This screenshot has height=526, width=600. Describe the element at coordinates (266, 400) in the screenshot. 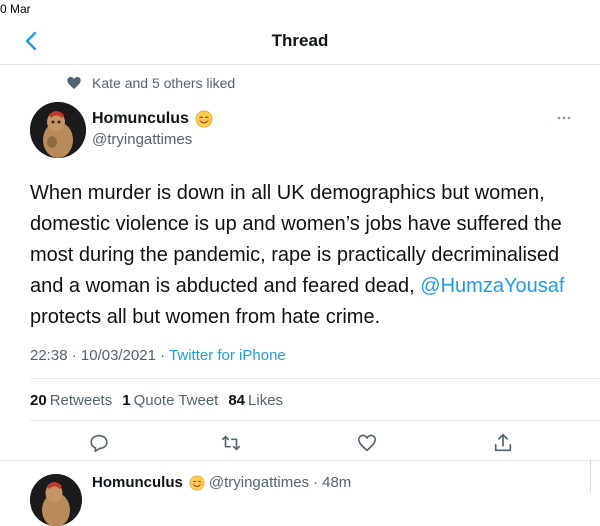

I see `likes-label: Likes` at that location.